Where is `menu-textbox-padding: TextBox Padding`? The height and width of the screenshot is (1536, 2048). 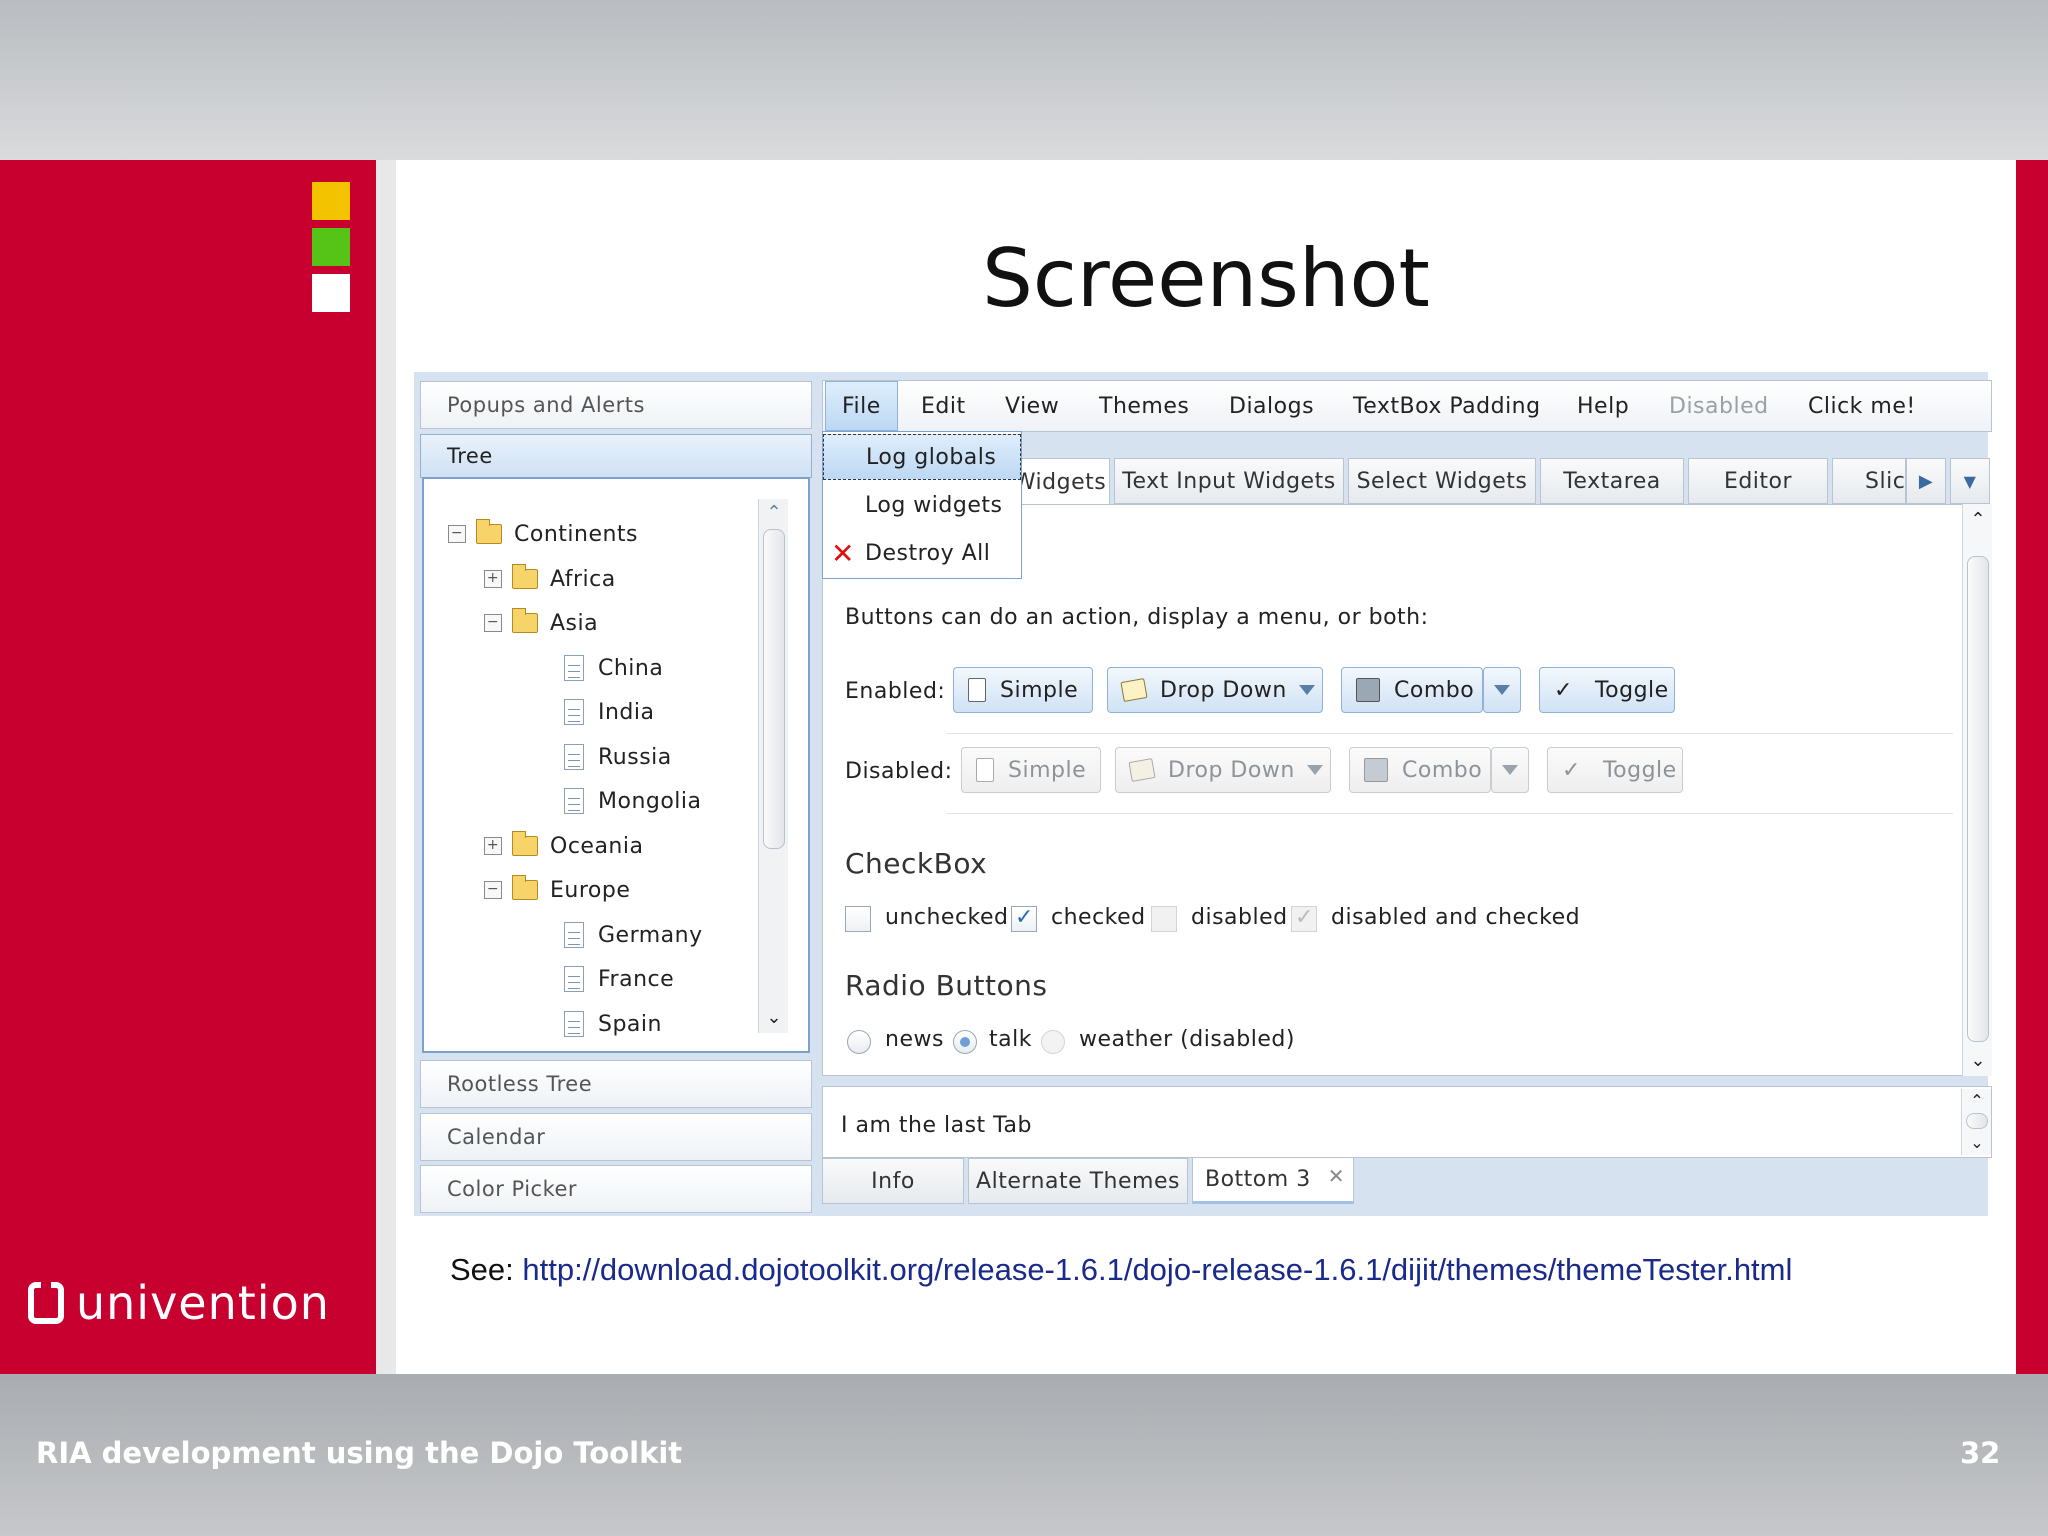
menu-textbox-padding: TextBox Padding is located at coordinates (1447, 406).